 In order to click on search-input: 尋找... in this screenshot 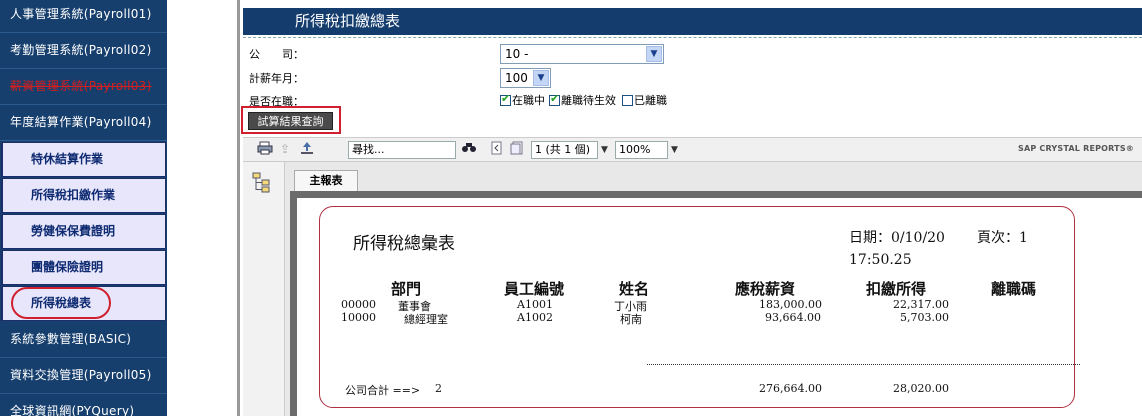, I will do `click(402, 150)`.